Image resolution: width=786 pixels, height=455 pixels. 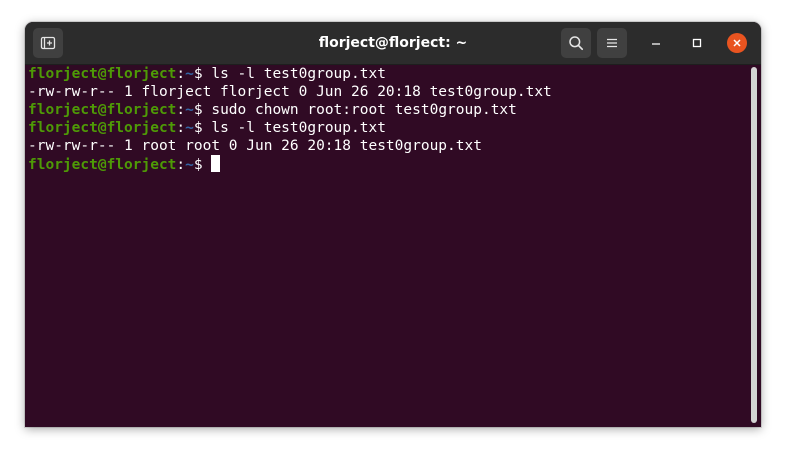 What do you see at coordinates (754, 245) in the screenshot?
I see `vertical-scrollbar` at bounding box center [754, 245].